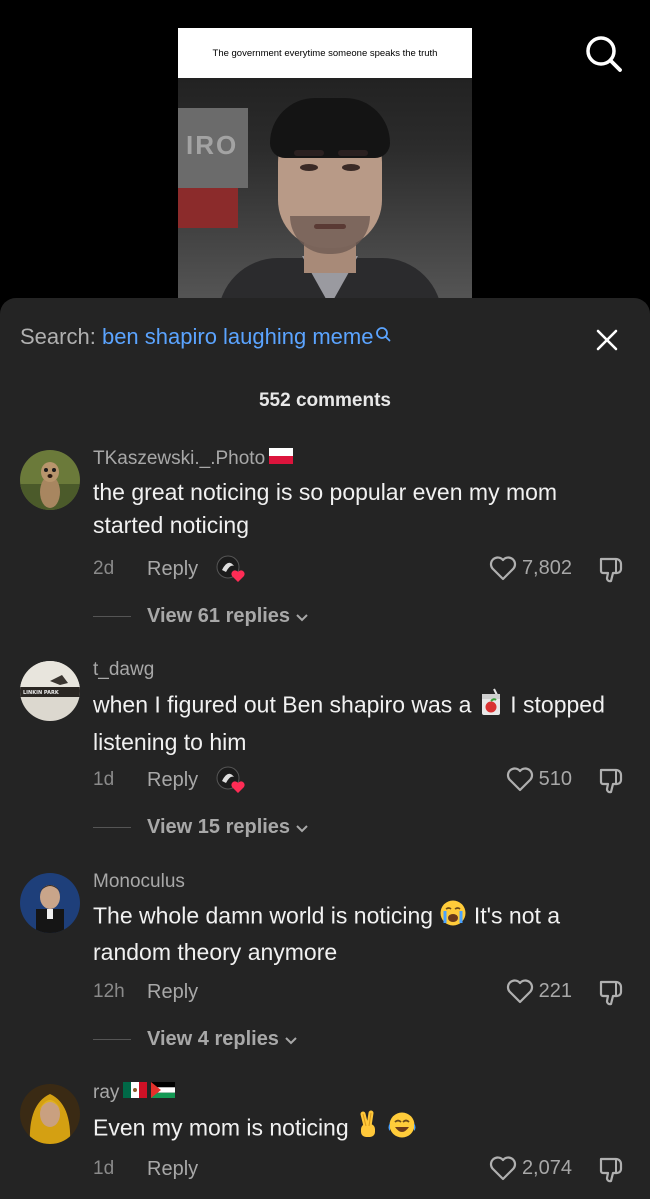 The image size is (650, 1199). Describe the element at coordinates (351, 167) in the screenshot. I see `right-eye` at that location.